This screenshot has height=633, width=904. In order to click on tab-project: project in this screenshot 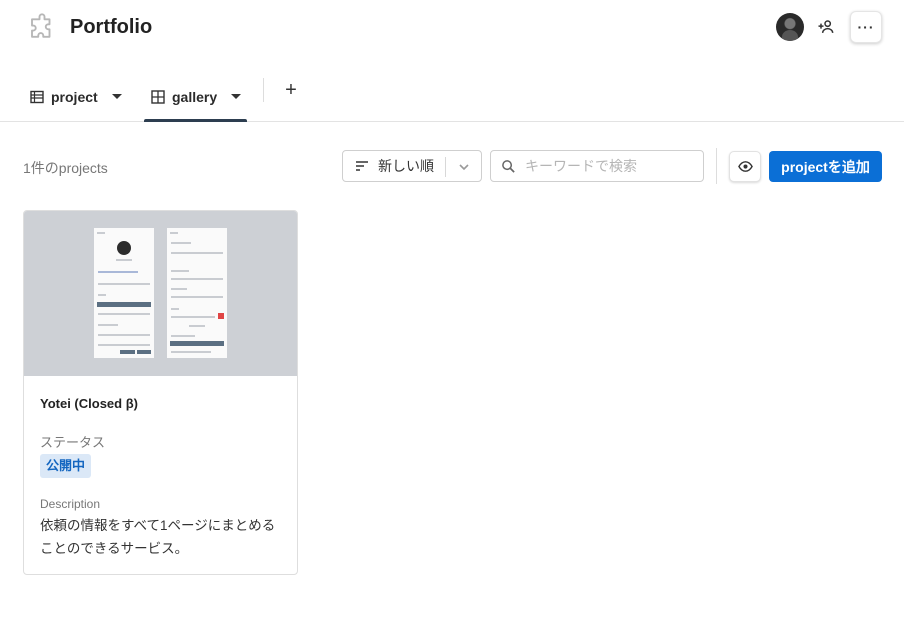, I will do `click(76, 96)`.